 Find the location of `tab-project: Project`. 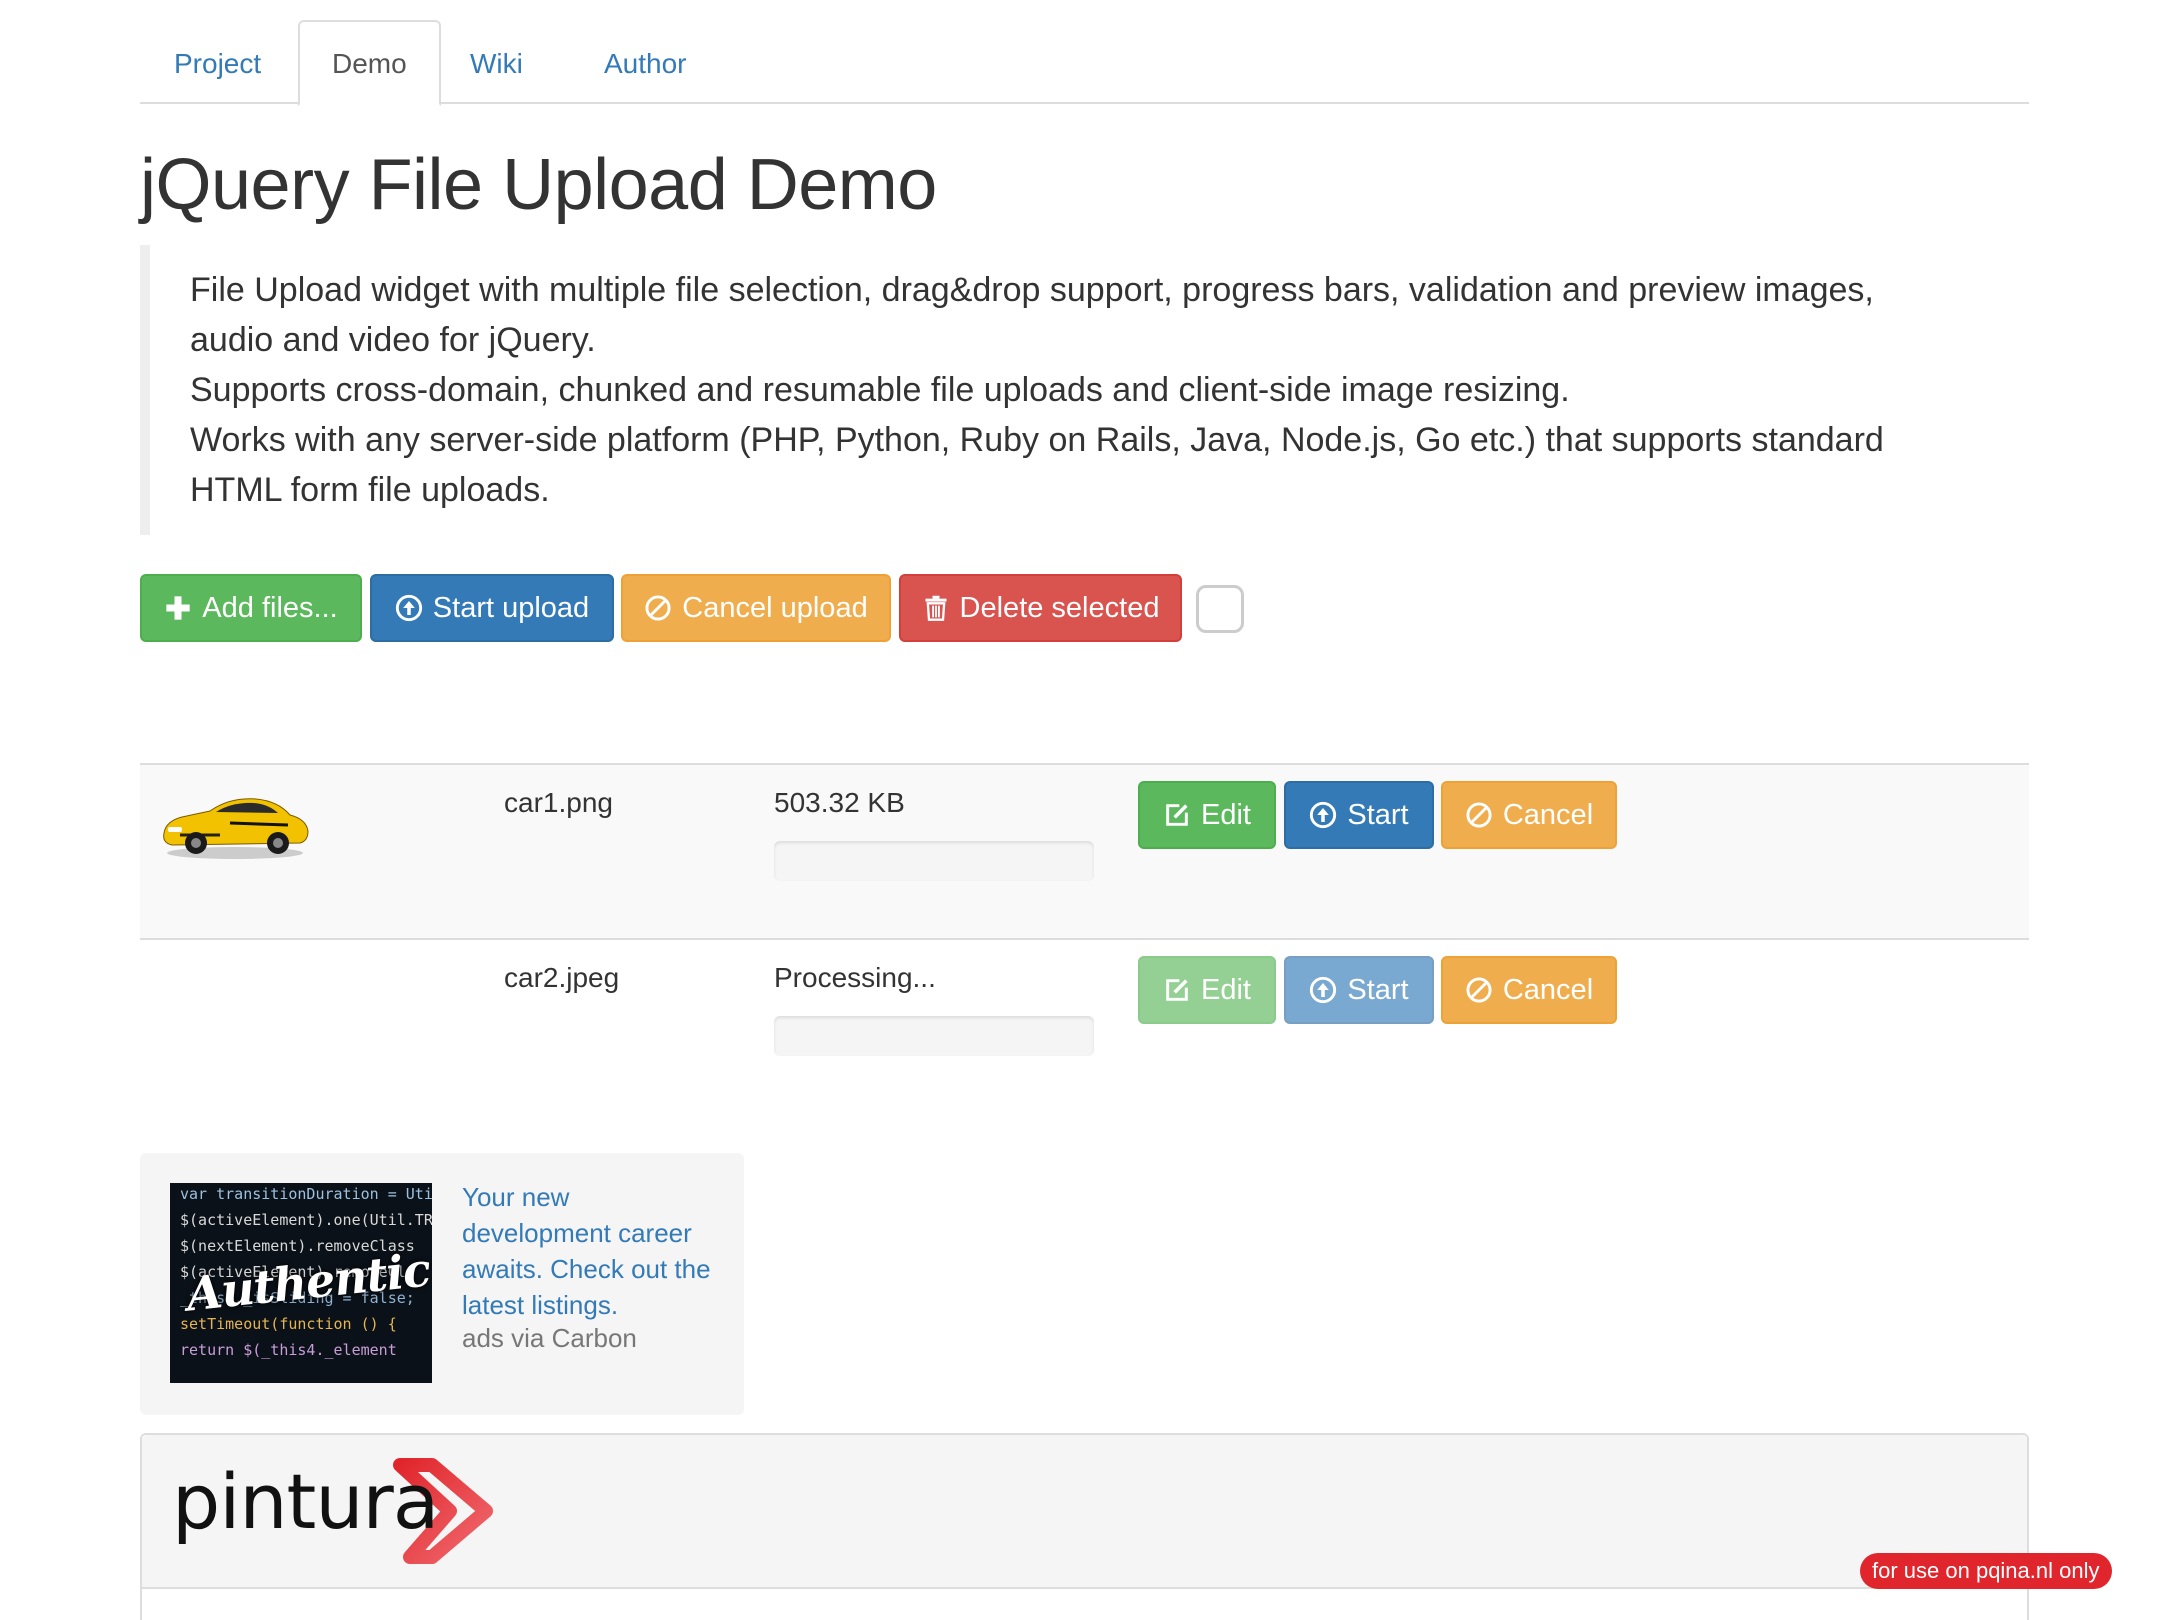

tab-project: Project is located at coordinates (217, 62).